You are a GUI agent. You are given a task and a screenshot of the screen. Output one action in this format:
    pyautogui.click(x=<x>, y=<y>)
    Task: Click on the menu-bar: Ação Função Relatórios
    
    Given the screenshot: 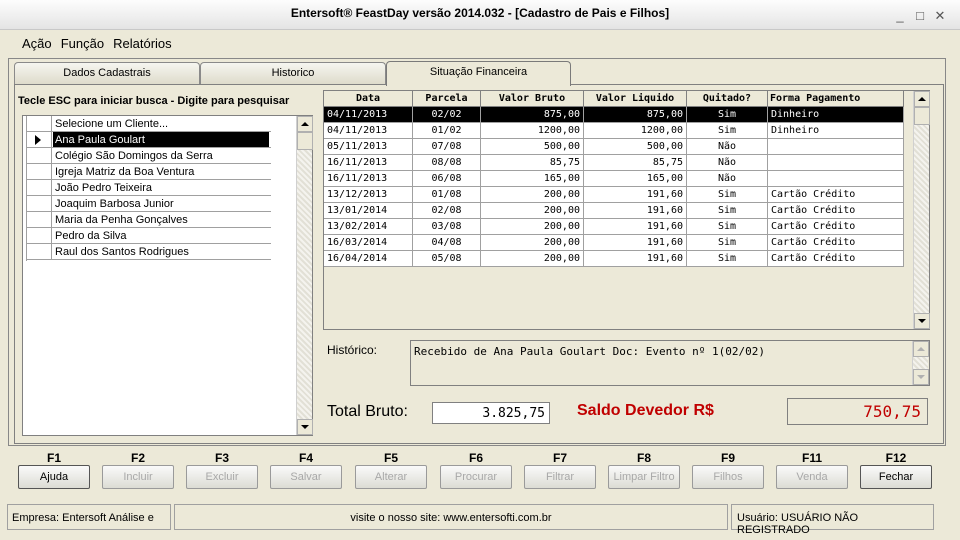 What is the action you would take?
    pyautogui.click(x=480, y=43)
    